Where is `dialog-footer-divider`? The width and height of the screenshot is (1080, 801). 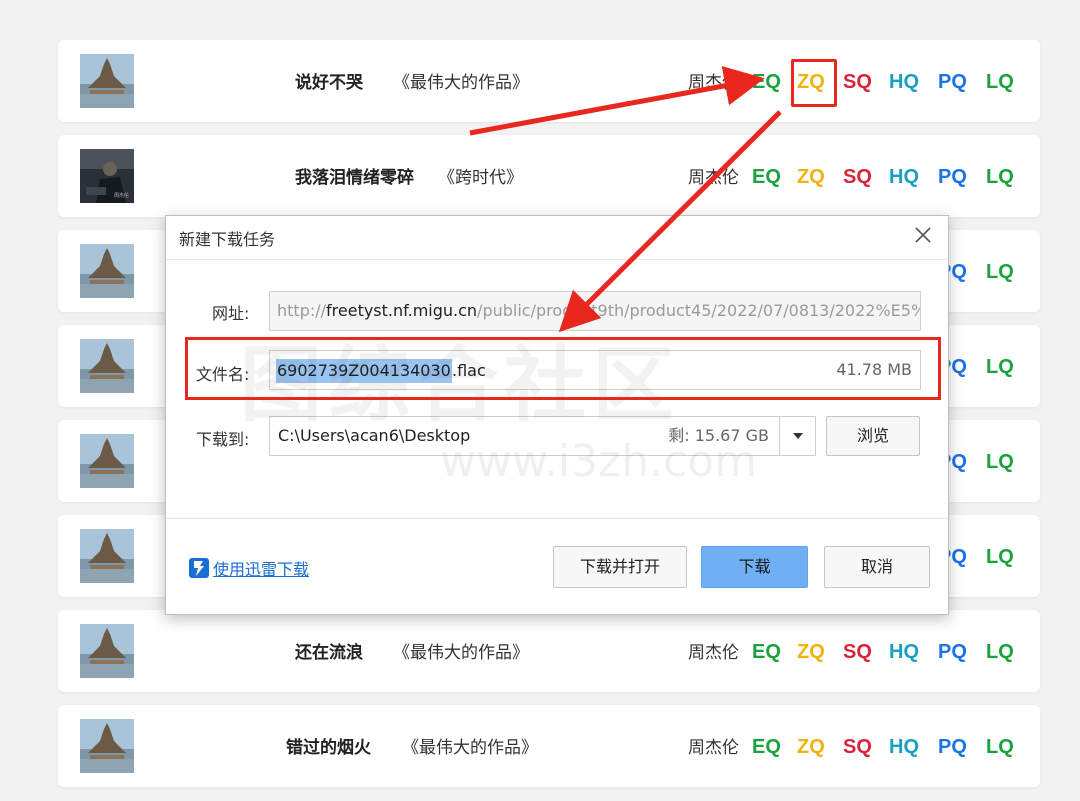 dialog-footer-divider is located at coordinates (557, 518).